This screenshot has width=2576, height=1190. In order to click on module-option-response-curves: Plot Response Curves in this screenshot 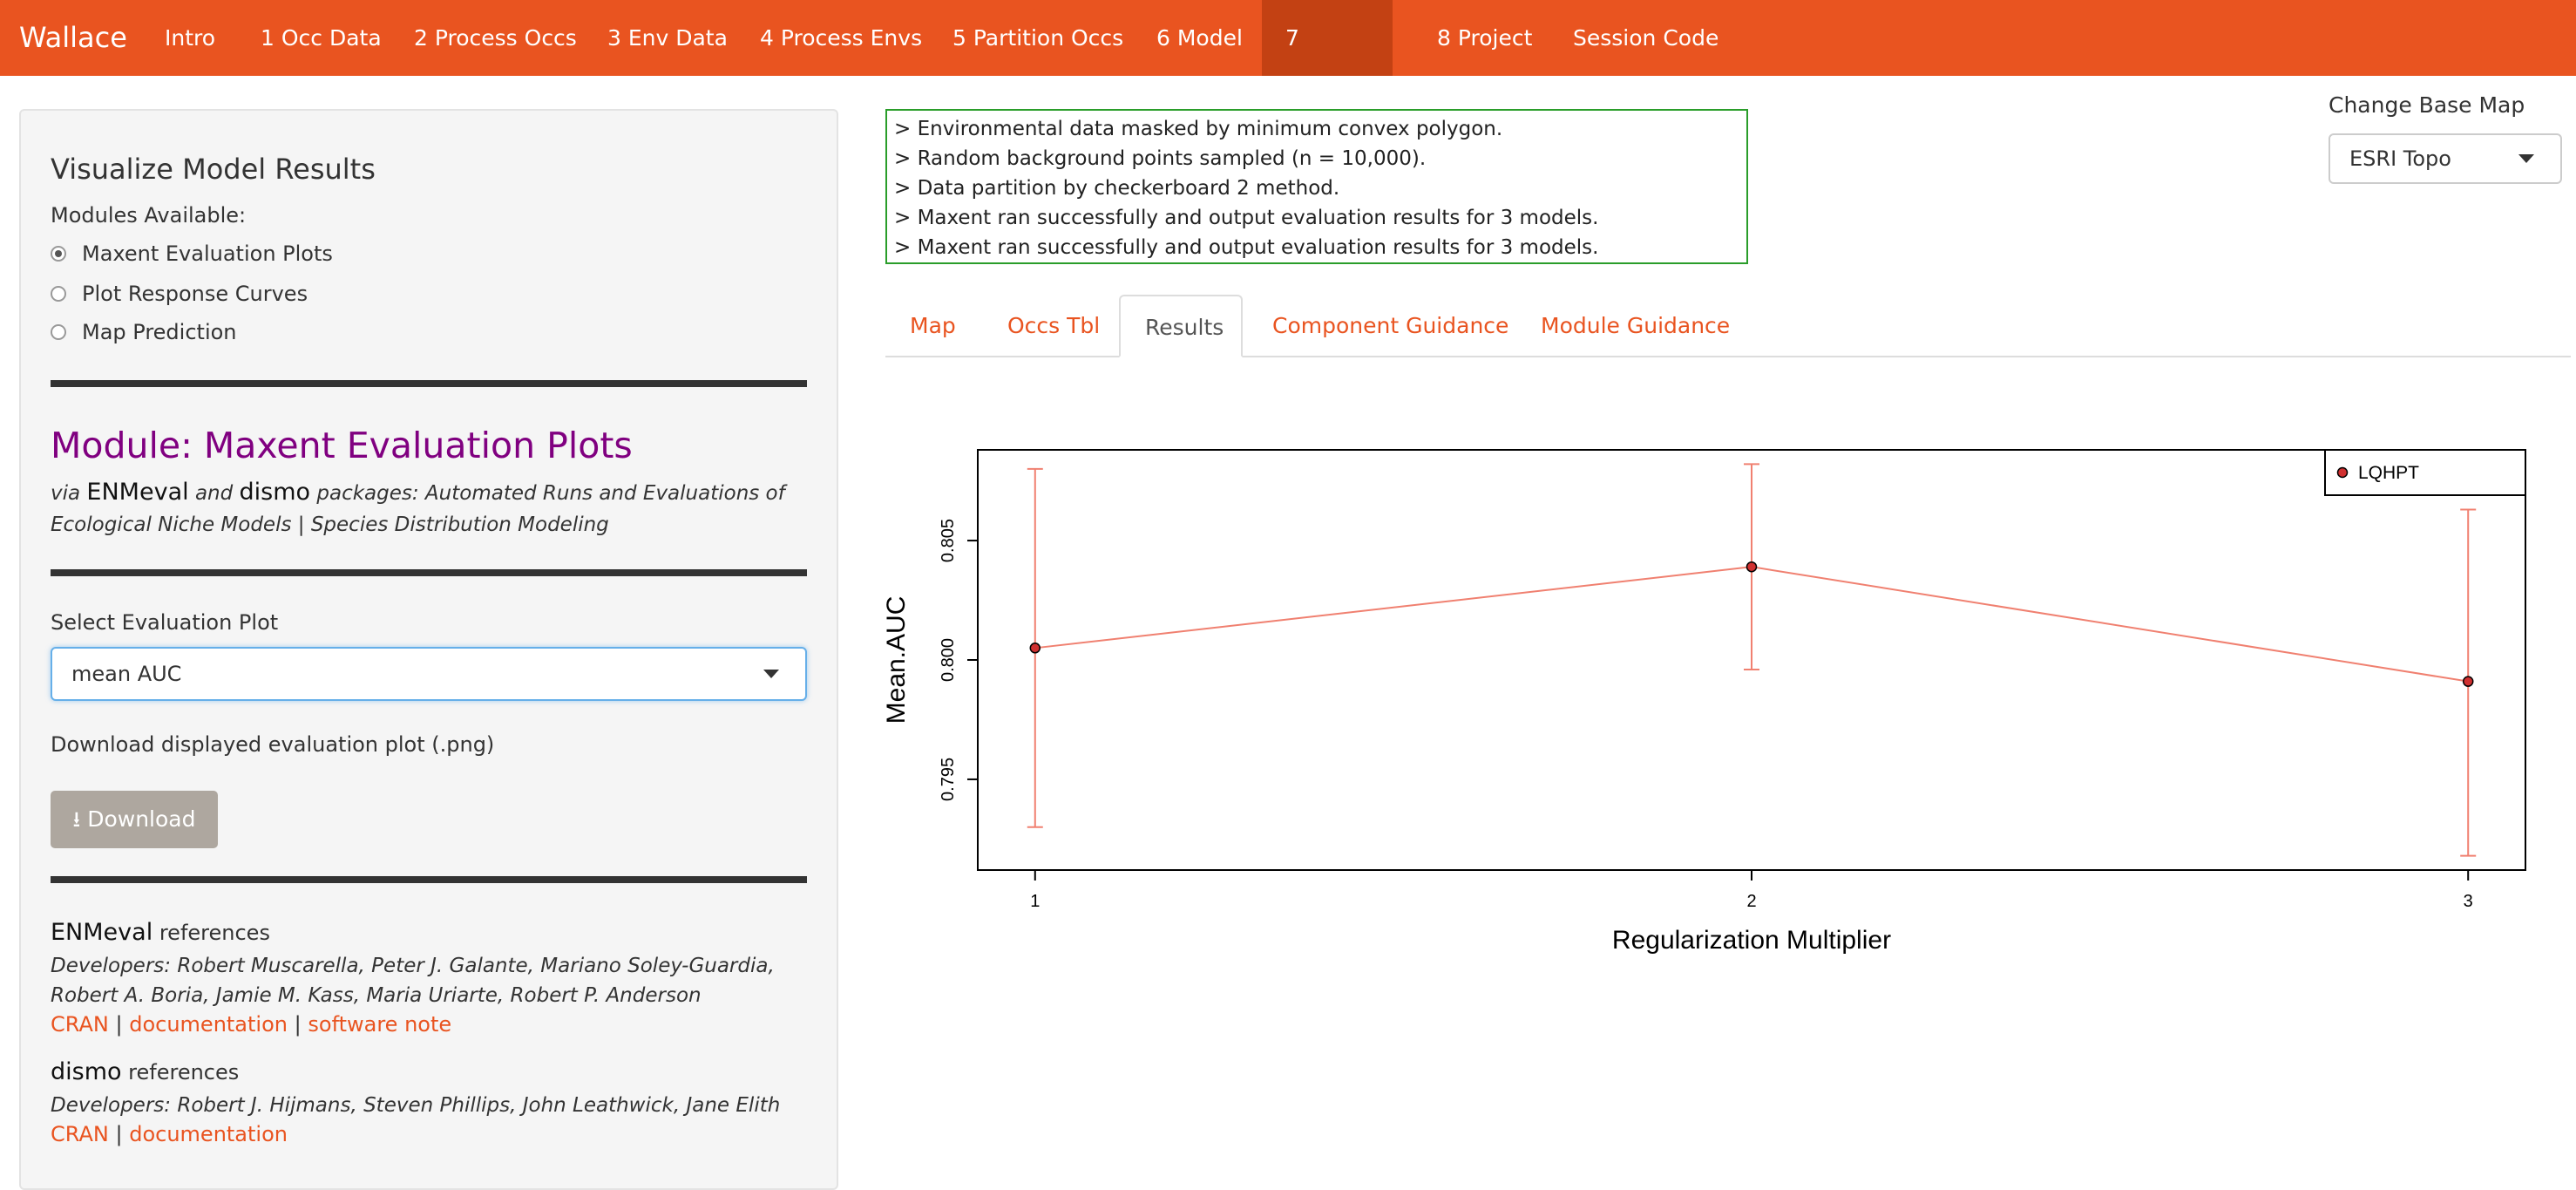, I will do `click(180, 294)`.